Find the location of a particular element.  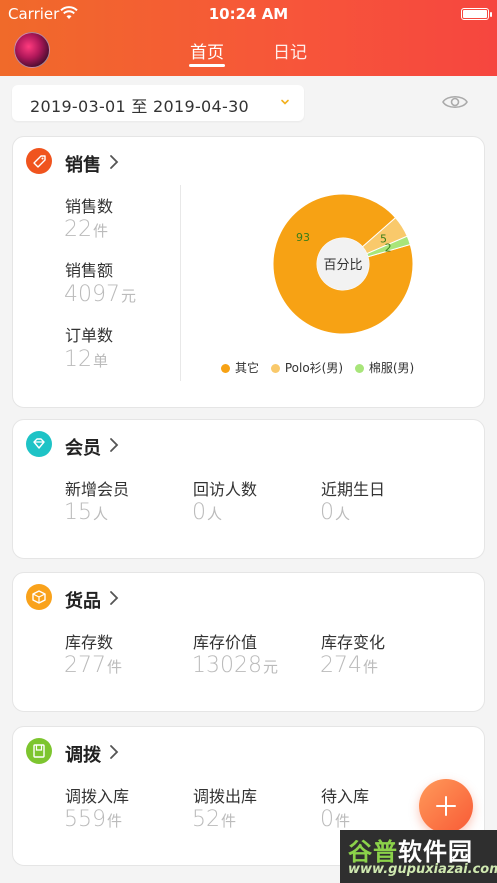

transfer-out-label: 调拨出库 is located at coordinates (225, 796).